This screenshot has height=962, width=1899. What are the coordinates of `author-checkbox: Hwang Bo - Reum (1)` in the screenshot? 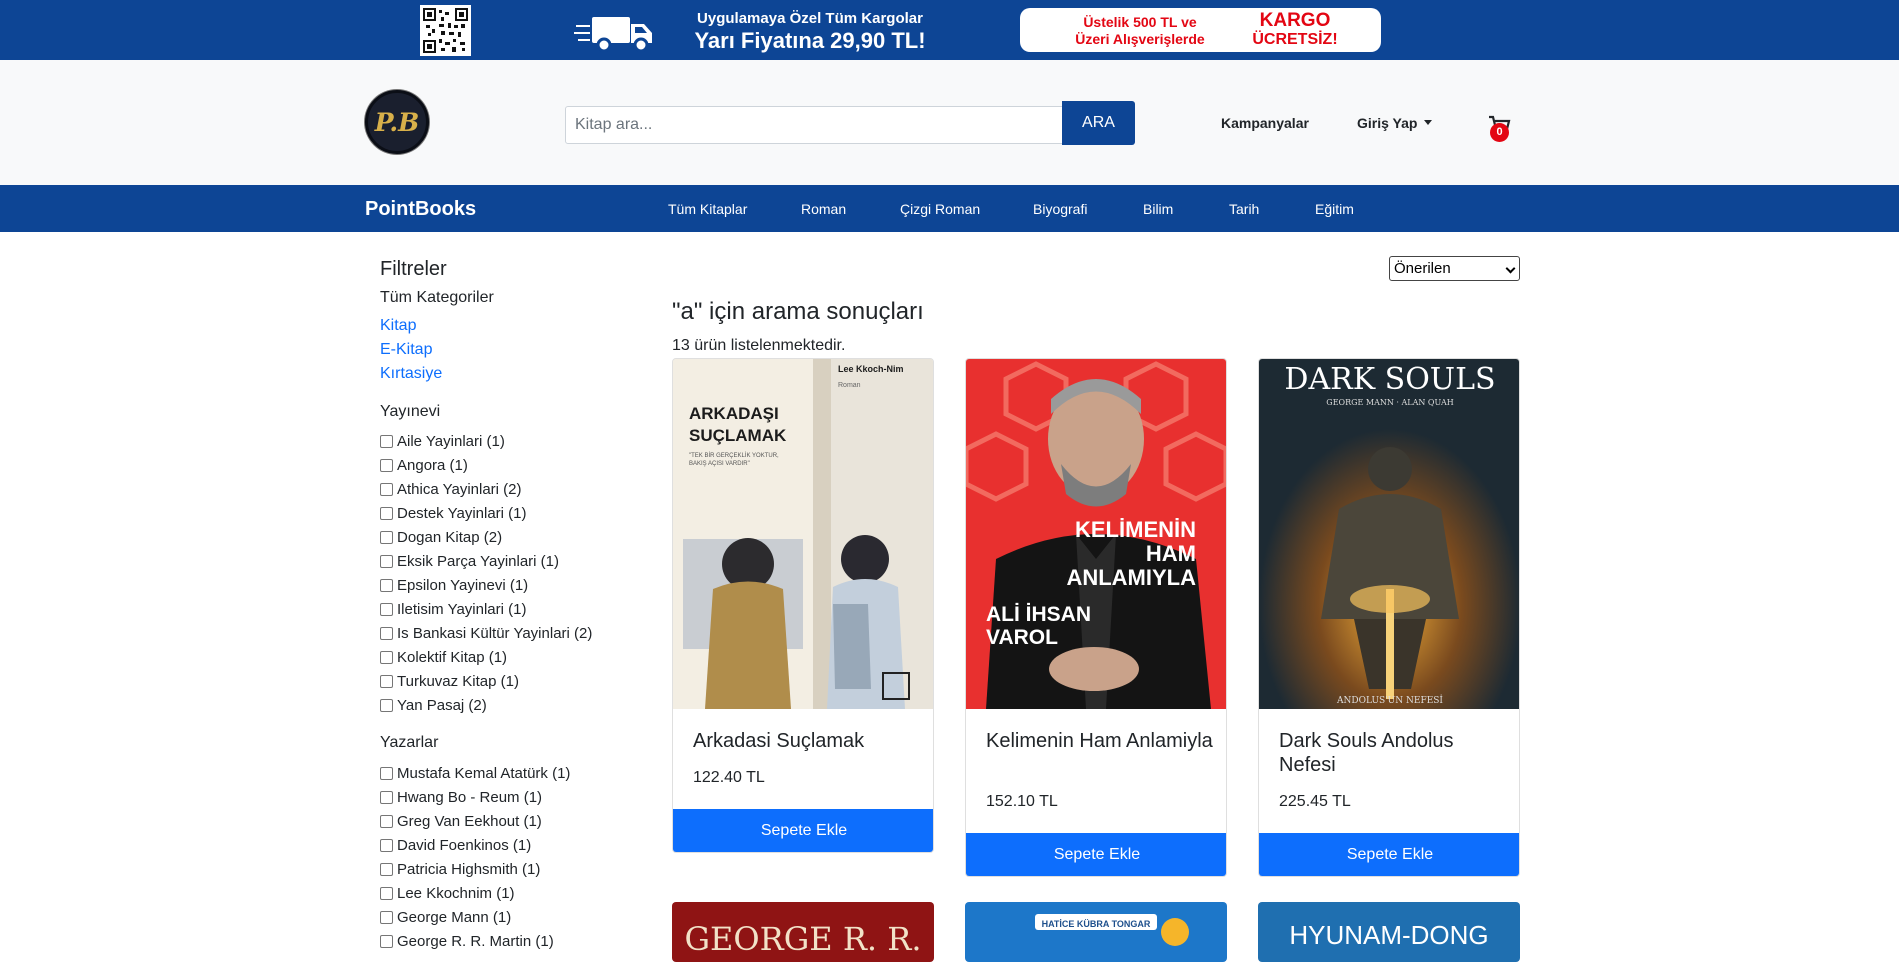 It's located at (461, 797).